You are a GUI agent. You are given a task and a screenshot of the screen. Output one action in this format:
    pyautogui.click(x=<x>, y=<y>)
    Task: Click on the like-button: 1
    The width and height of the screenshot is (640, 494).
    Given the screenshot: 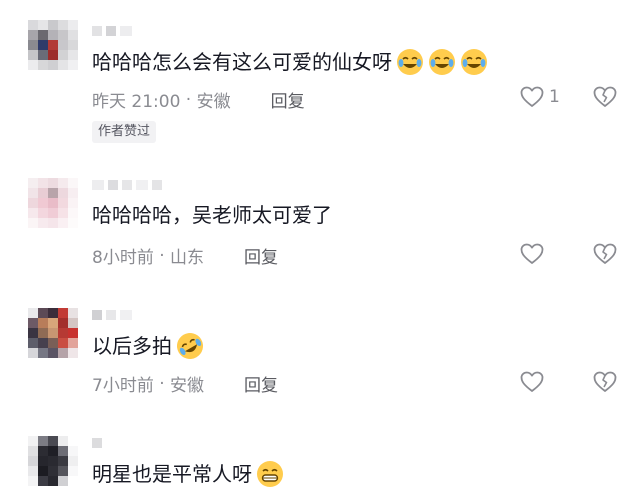 What is the action you would take?
    pyautogui.click(x=540, y=97)
    